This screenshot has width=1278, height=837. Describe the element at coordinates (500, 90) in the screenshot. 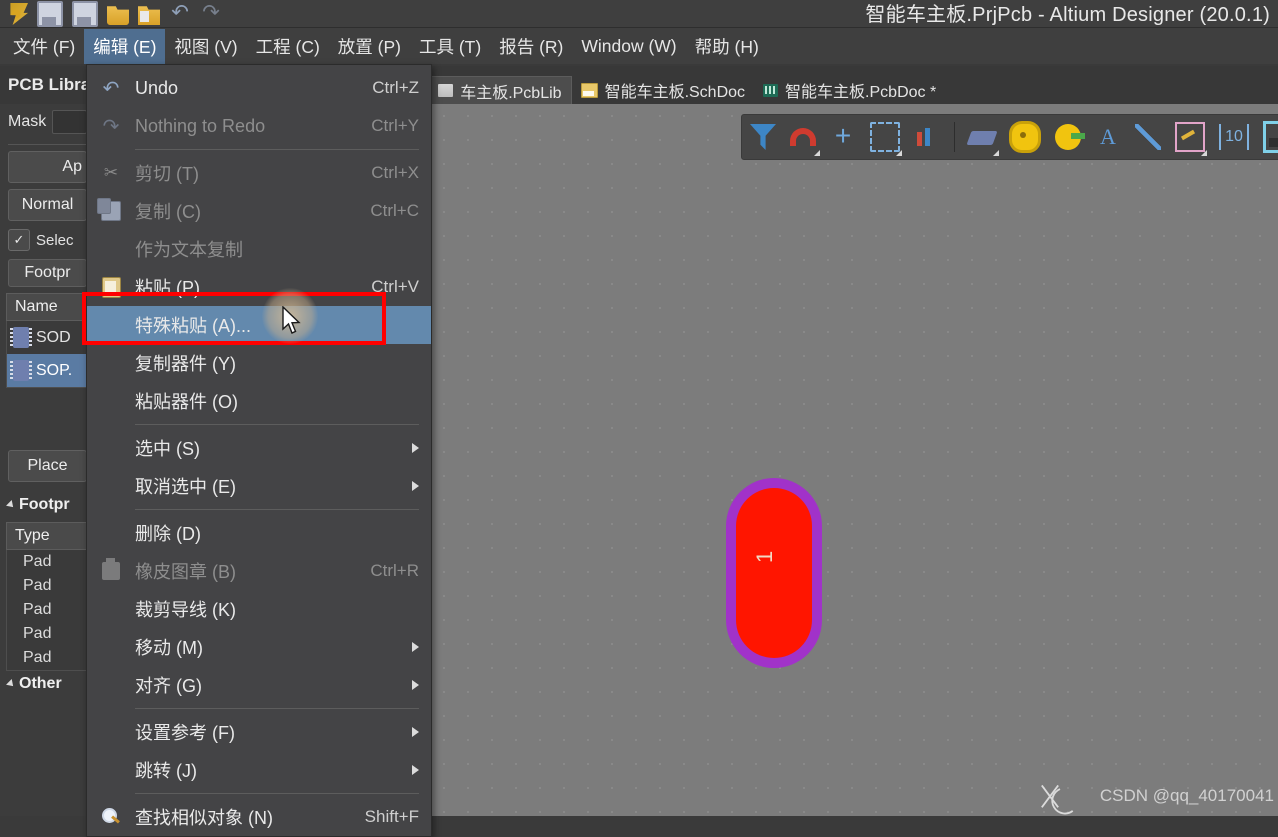

I see `tab-pcblib: 车主板.PcbLib` at that location.